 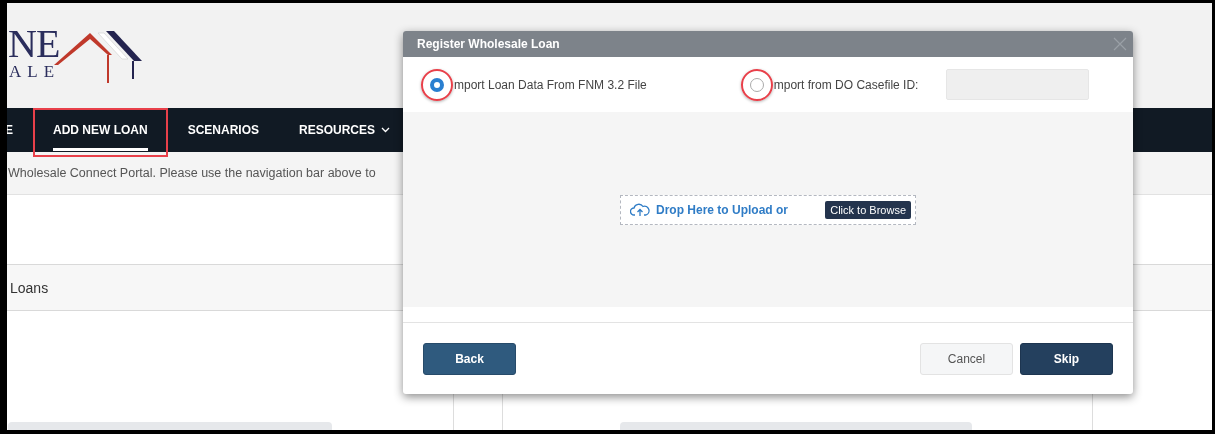 I want to click on nav-tab: RESOURCES, so click(x=345, y=130).